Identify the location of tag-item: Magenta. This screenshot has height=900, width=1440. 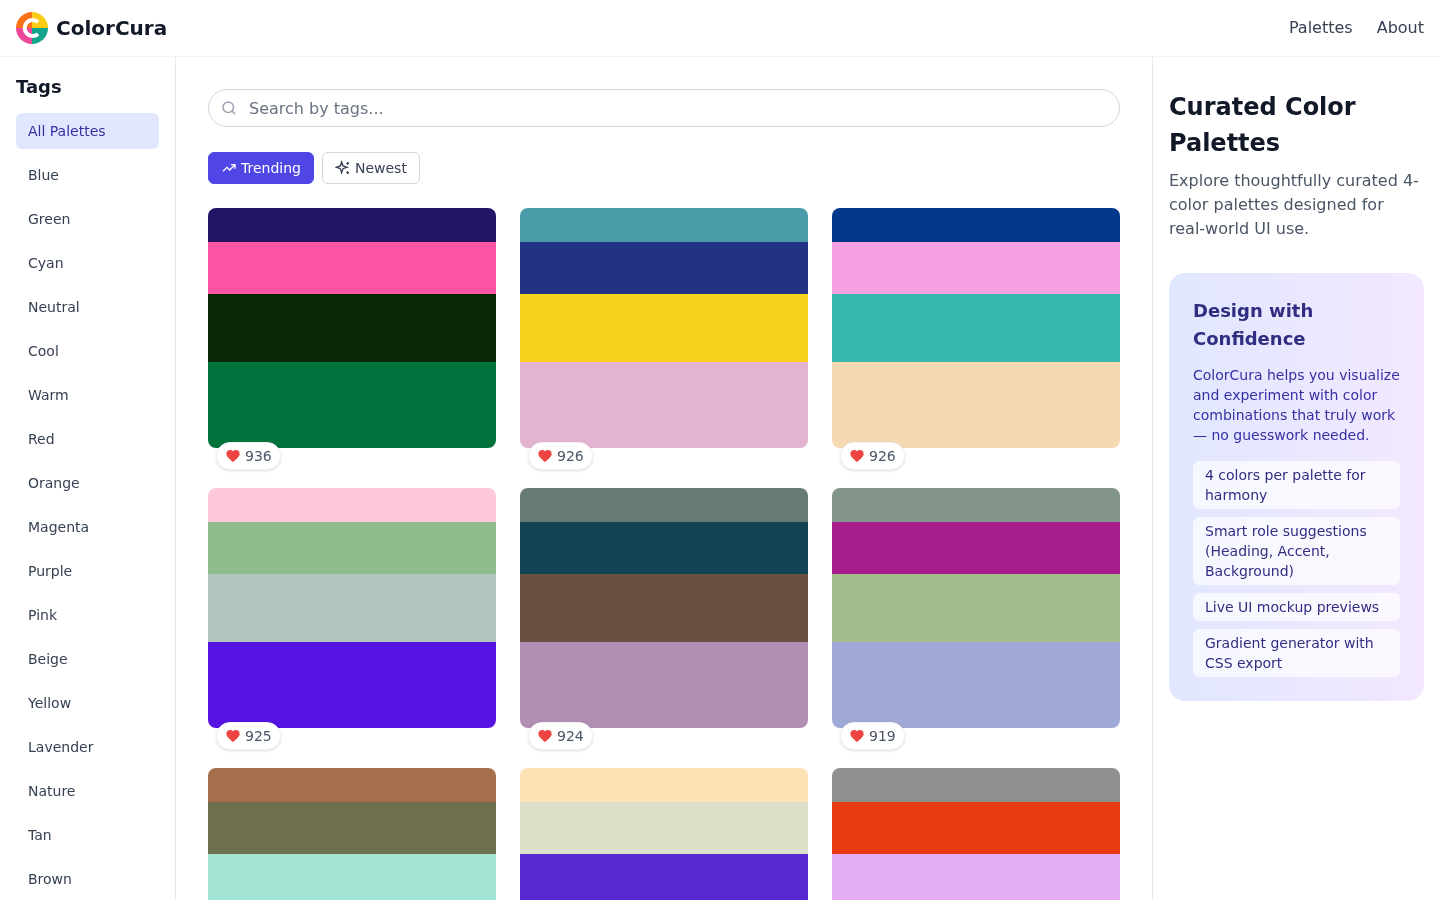
(87, 527).